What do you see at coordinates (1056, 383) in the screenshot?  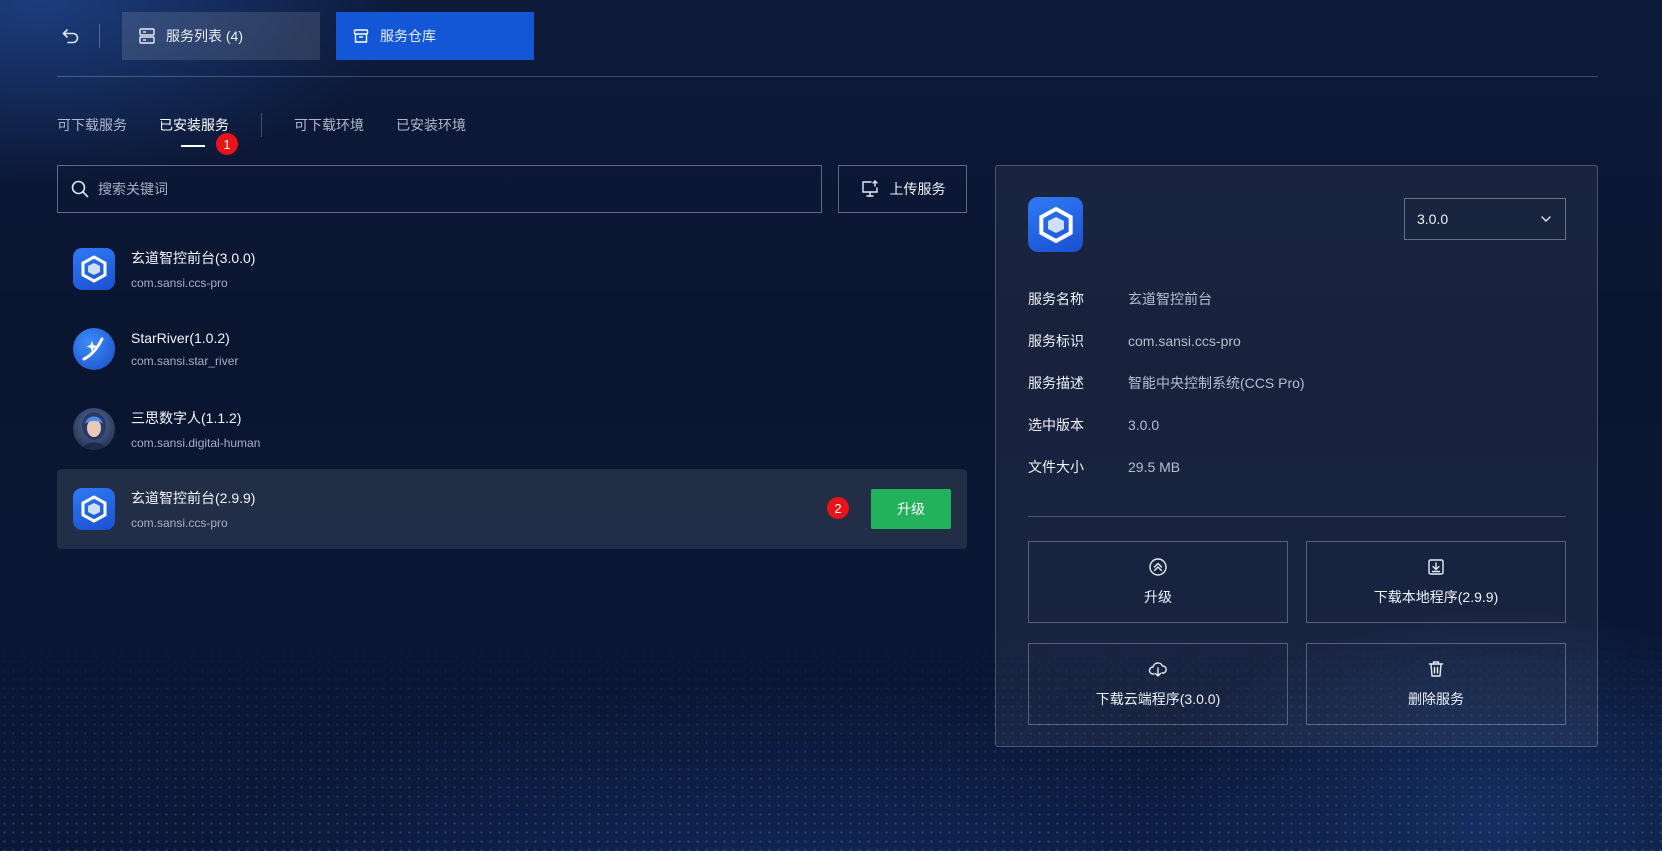 I see `info-label: 服务描述` at bounding box center [1056, 383].